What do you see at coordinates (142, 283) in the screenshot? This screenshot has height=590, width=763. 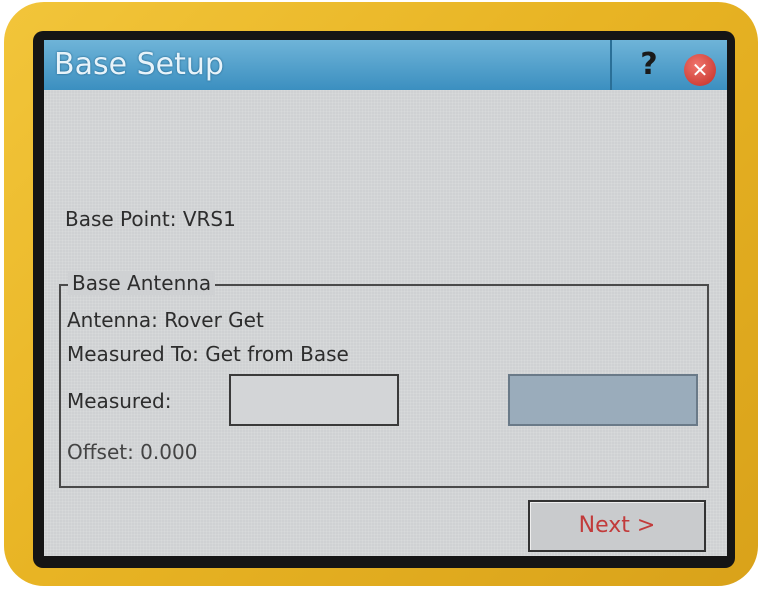 I see `base-antenna-group-label: Base Antenna` at bounding box center [142, 283].